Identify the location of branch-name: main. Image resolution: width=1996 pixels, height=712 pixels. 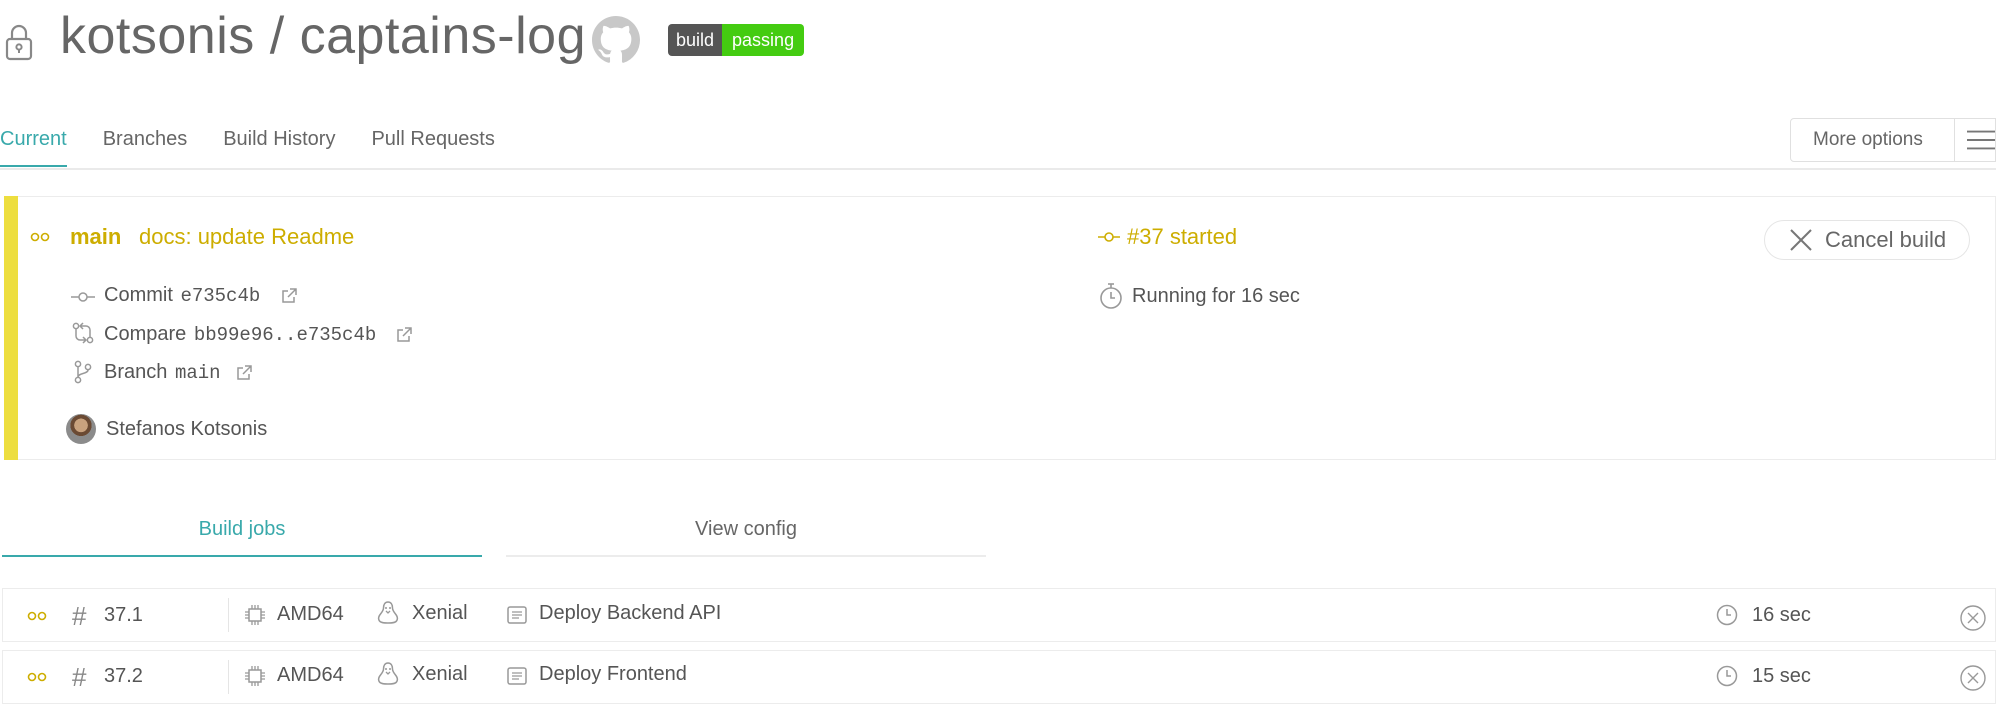
(197, 373).